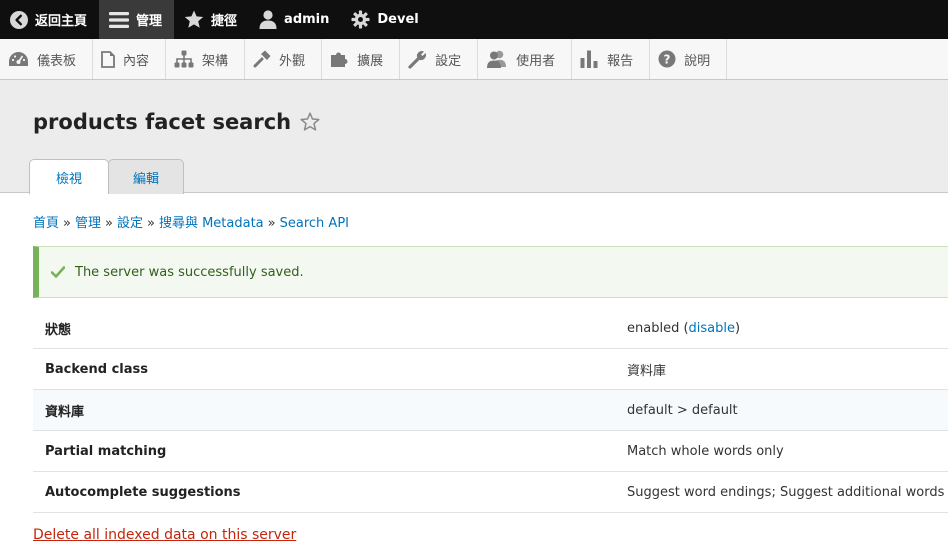 The height and width of the screenshot is (558, 948). I want to click on row-label: Backend class, so click(96, 369).